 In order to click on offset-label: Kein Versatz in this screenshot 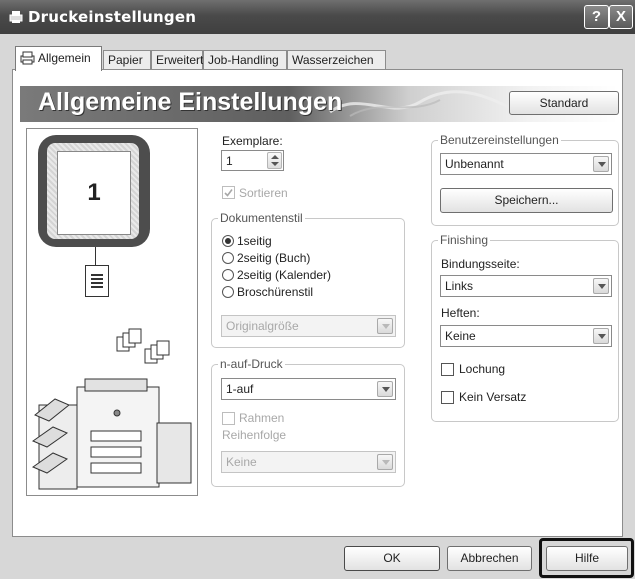, I will do `click(493, 397)`.